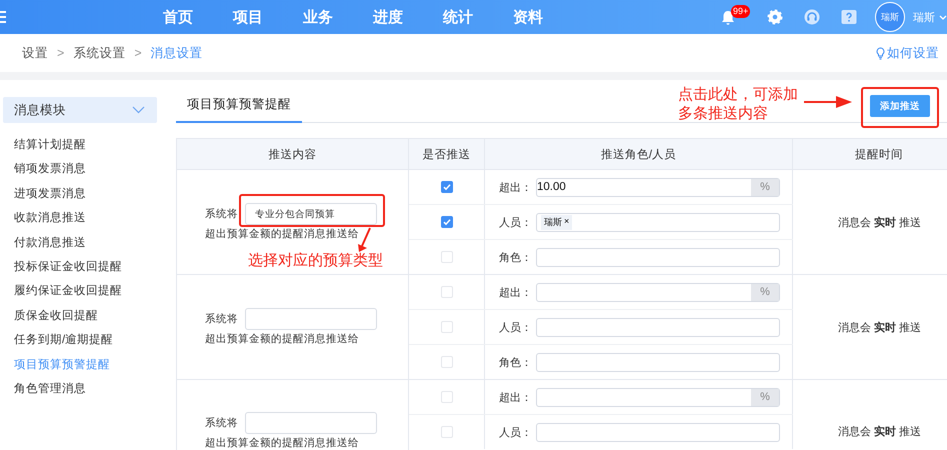 The image size is (947, 450). I want to click on settings-icon, so click(775, 17).